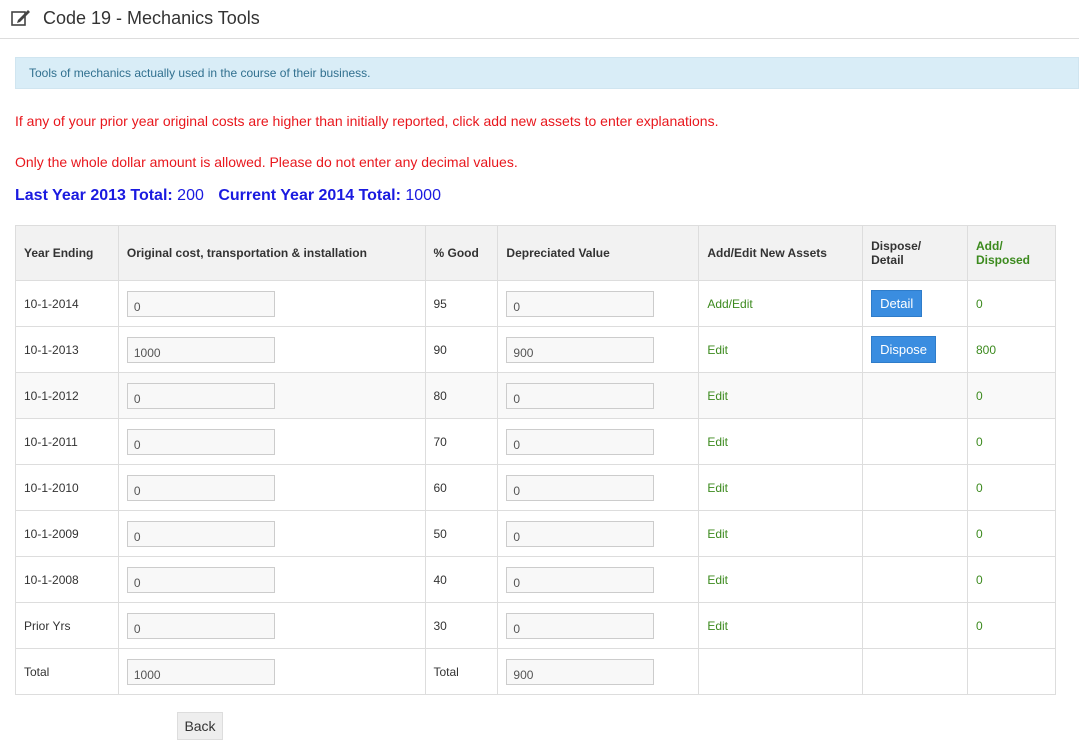 This screenshot has width=1079, height=753. Describe the element at coordinates (67, 253) in the screenshot. I see `header-year-ending: Year Ending` at that location.